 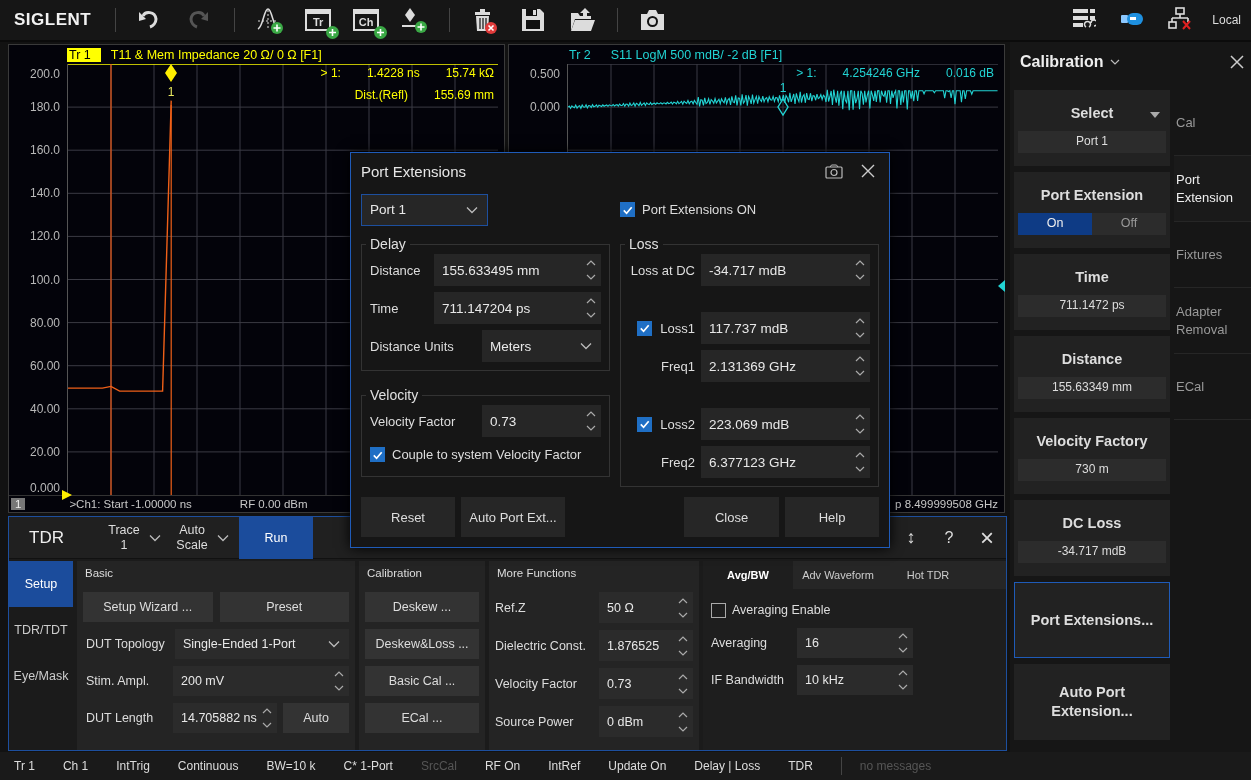 What do you see at coordinates (748, 575) in the screenshot?
I see `tab: Avg/BW` at bounding box center [748, 575].